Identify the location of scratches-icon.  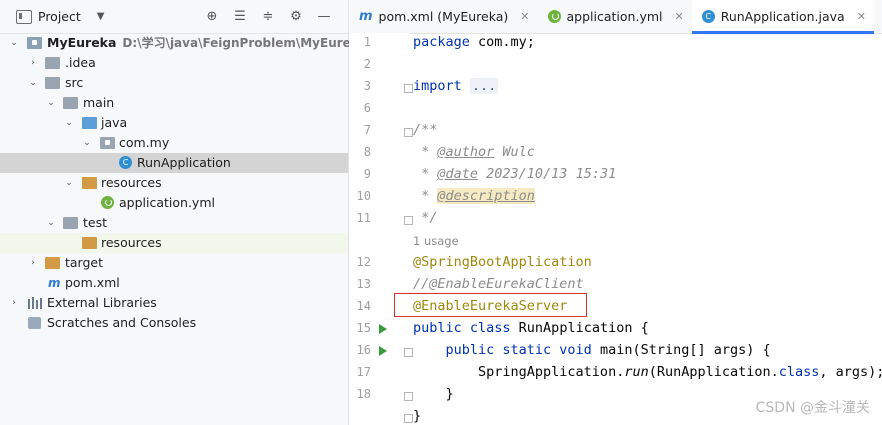
(34, 323).